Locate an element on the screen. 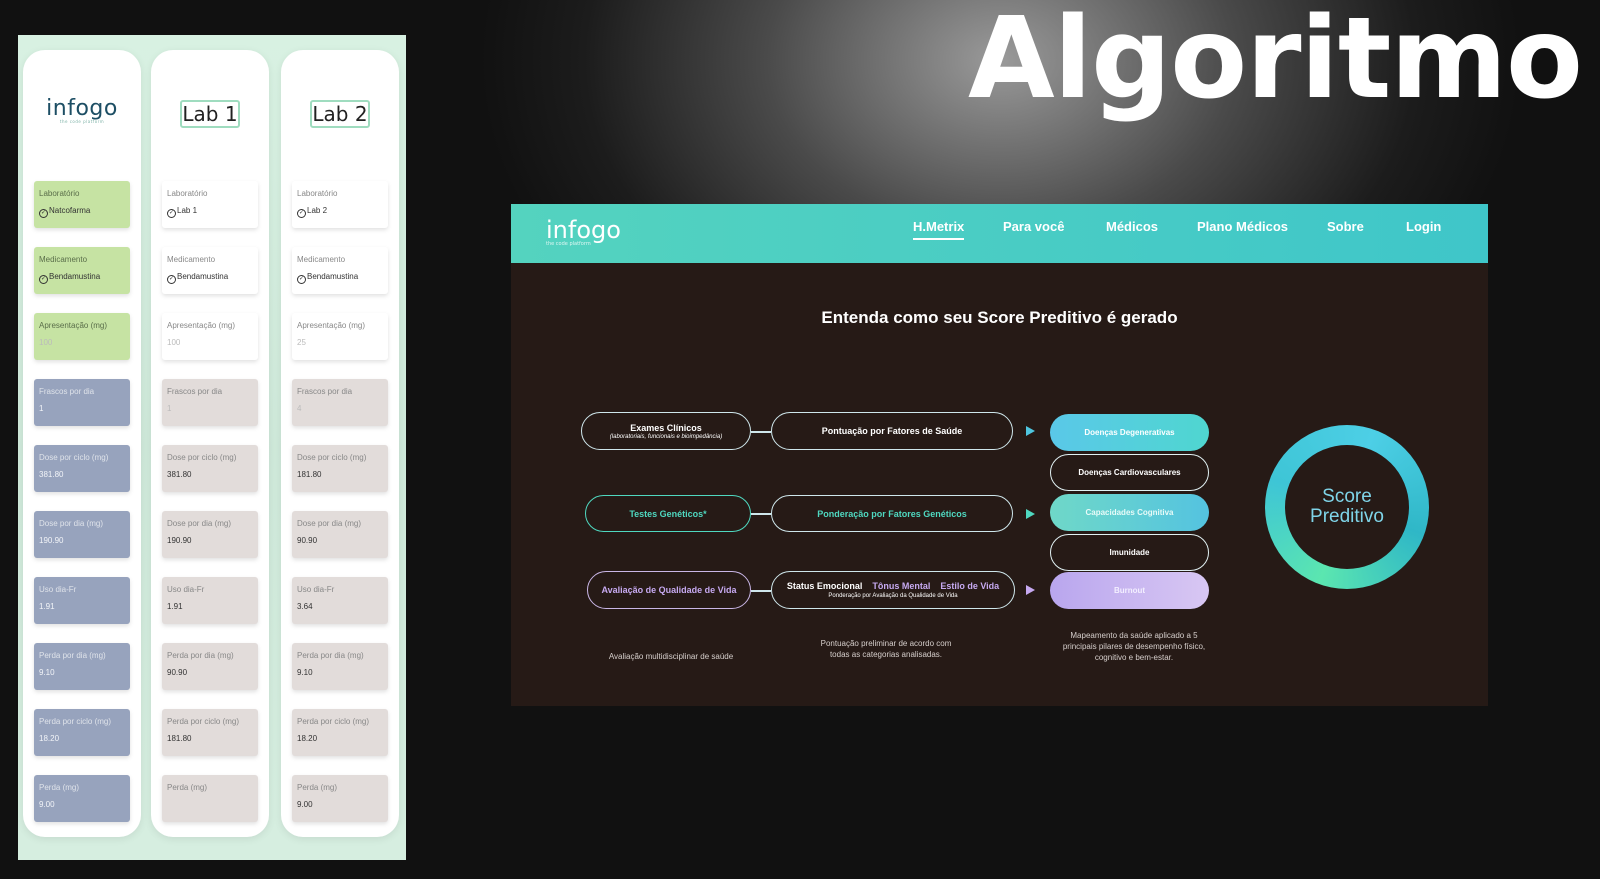 The image size is (1600, 879). score-label: Score Preditivo is located at coordinates (1347, 507).